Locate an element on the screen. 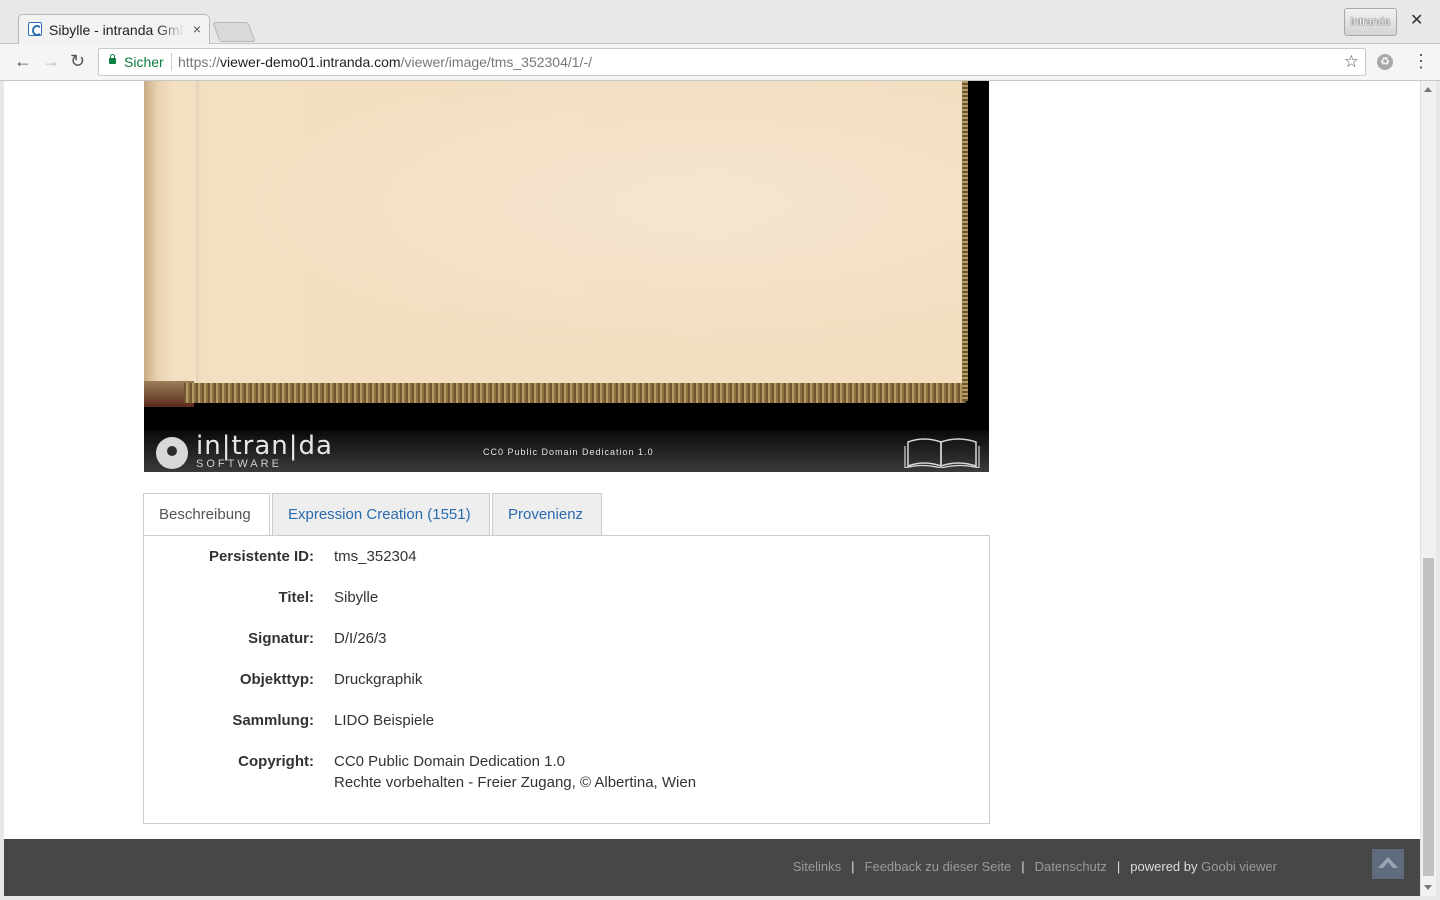  menu-icon: ⋮ is located at coordinates (1421, 61).